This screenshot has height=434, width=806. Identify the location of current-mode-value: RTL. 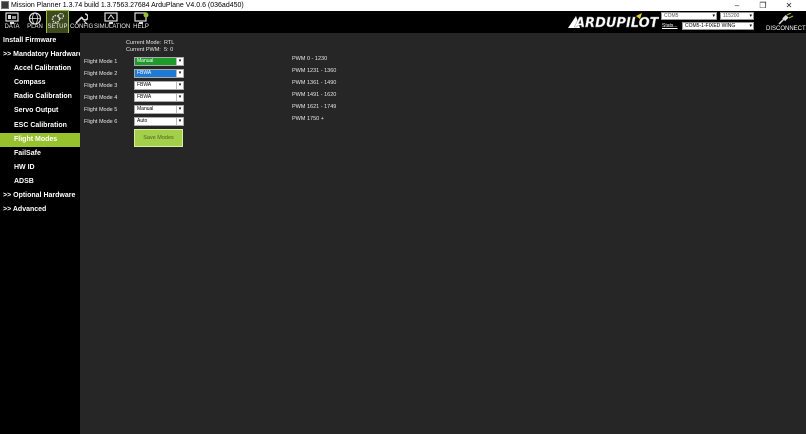
(169, 43).